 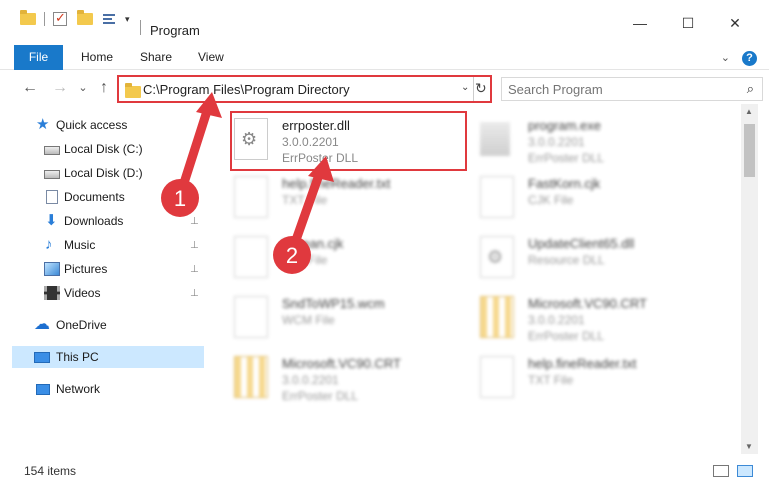 I want to click on maximize-button: ☐, so click(x=688, y=23).